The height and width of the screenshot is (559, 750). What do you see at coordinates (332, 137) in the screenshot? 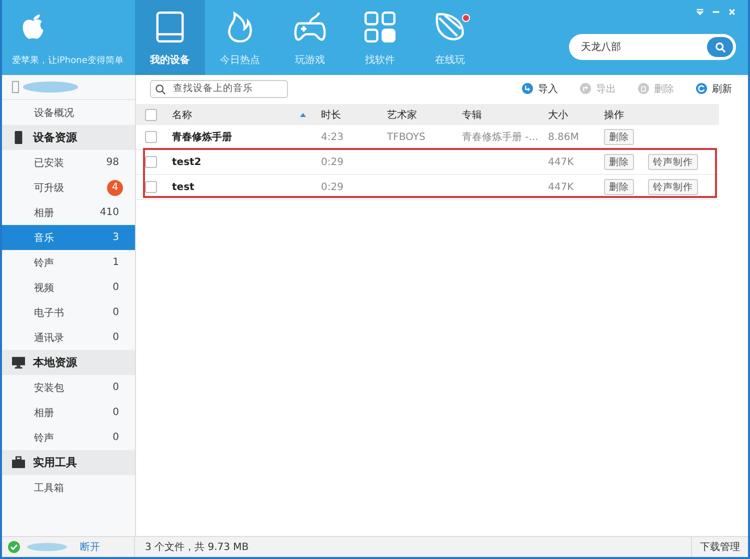
I see `table-cell-text: 4:23` at bounding box center [332, 137].